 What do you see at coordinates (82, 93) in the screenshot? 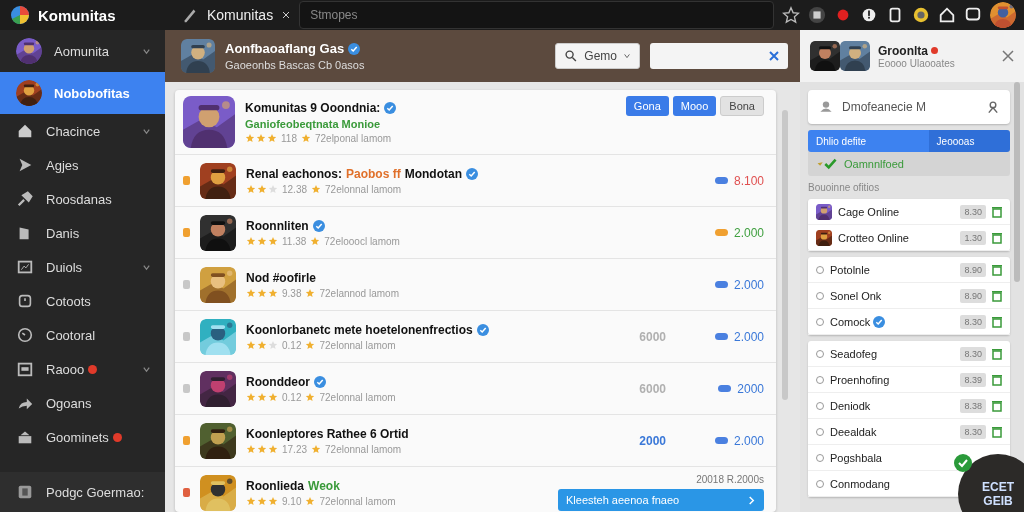
I see `sidebar-item: Nobobofitas` at bounding box center [82, 93].